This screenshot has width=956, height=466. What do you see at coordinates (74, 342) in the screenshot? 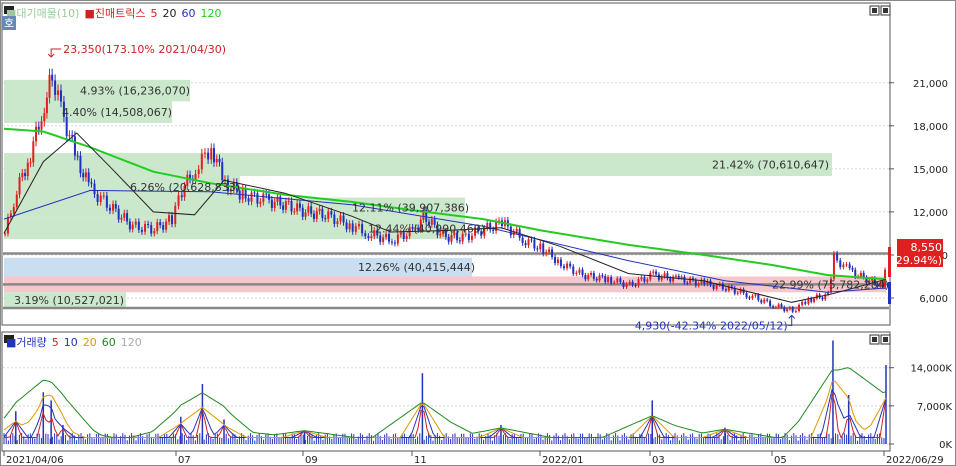
I see `volume-legend: ■거래량 5 10 20 60 120` at bounding box center [74, 342].